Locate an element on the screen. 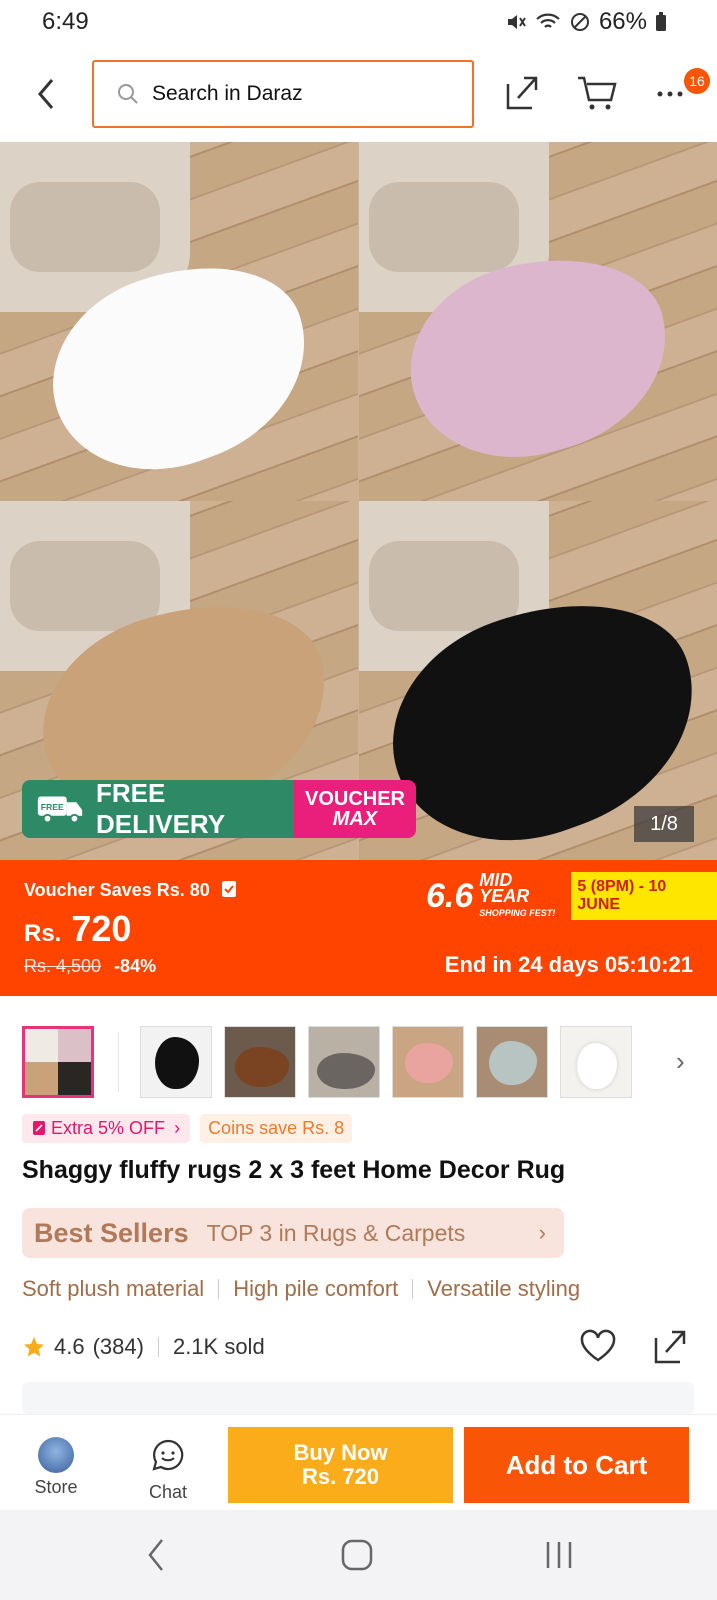 The image size is (717, 1600). free-delivery-label: FREE DELIVERY is located at coordinates (161, 809).